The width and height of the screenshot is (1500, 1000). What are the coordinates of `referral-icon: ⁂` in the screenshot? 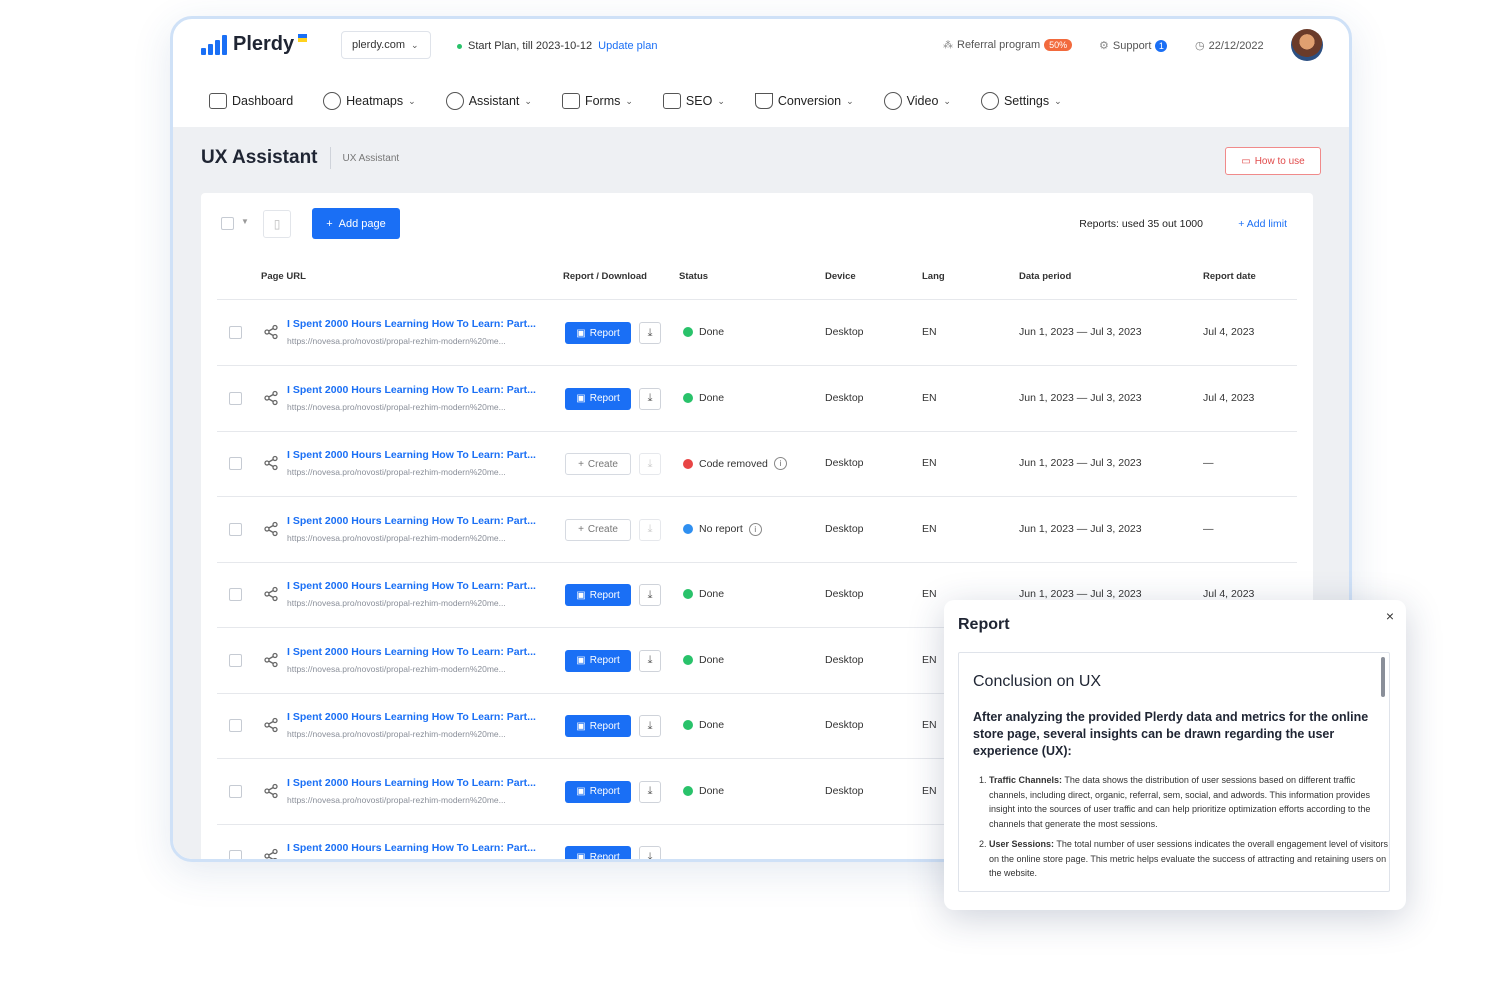 It's located at (948, 45).